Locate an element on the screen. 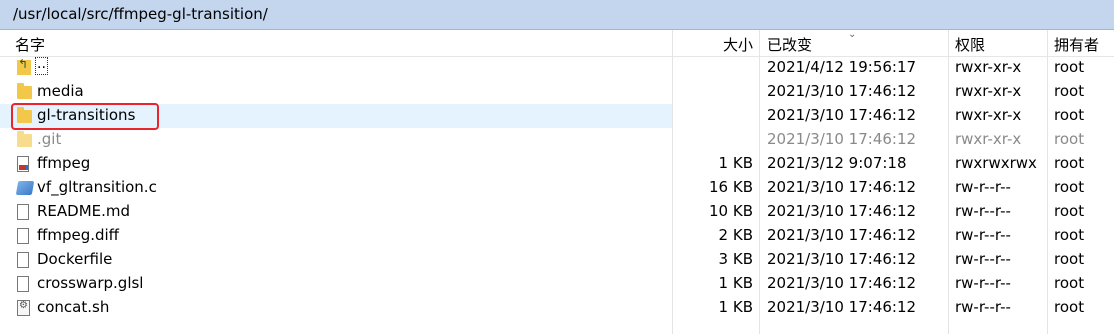  header-owner: 拥有者 is located at coordinates (1076, 44).